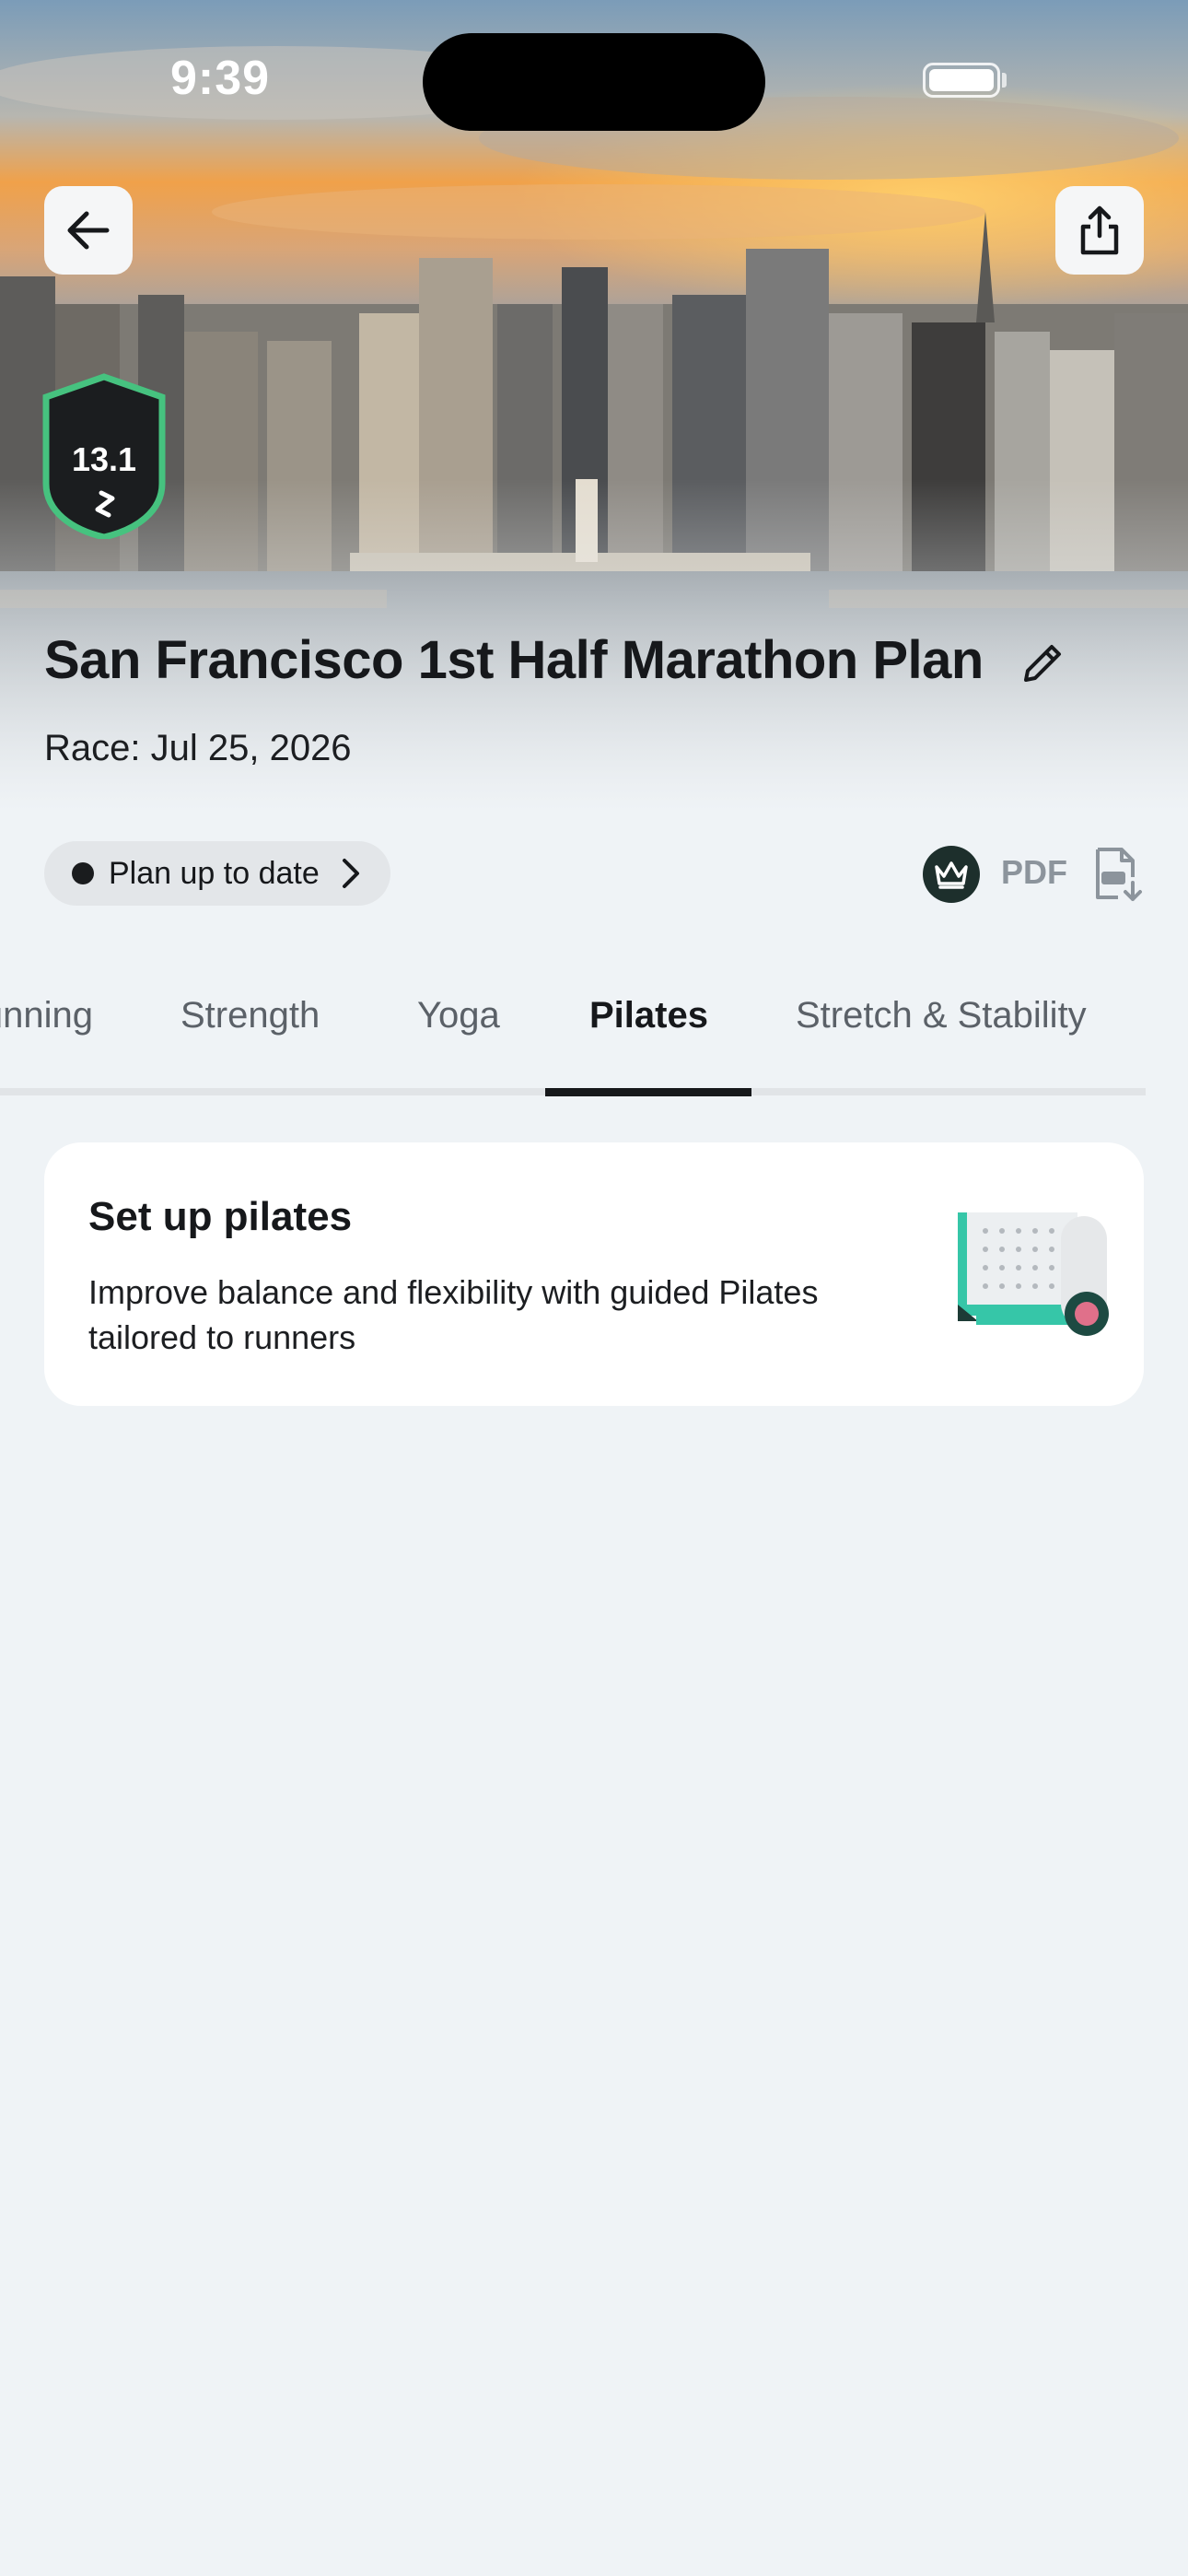 The width and height of the screenshot is (1188, 2576). What do you see at coordinates (1004, 80) in the screenshot?
I see `battery-tip` at bounding box center [1004, 80].